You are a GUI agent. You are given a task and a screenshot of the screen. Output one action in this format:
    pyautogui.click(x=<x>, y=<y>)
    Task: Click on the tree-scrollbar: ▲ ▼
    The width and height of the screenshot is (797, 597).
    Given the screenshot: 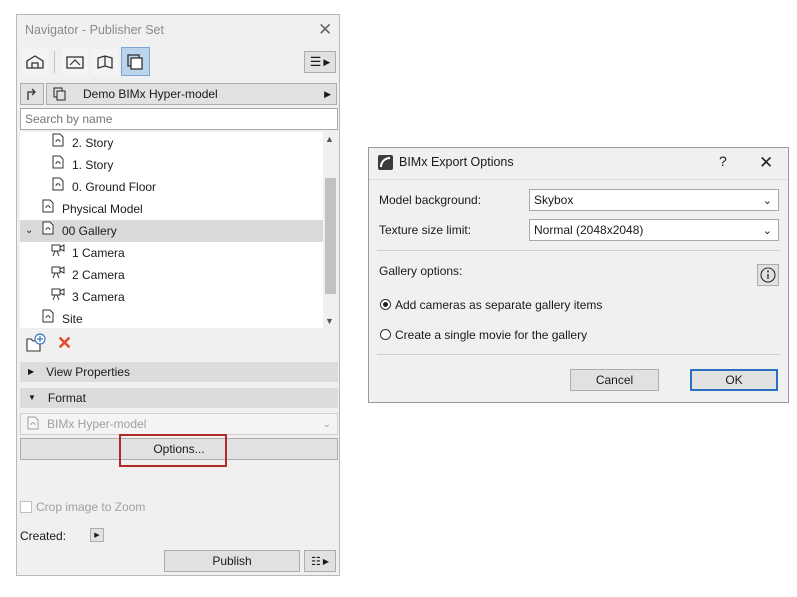 What is the action you would take?
    pyautogui.click(x=330, y=230)
    